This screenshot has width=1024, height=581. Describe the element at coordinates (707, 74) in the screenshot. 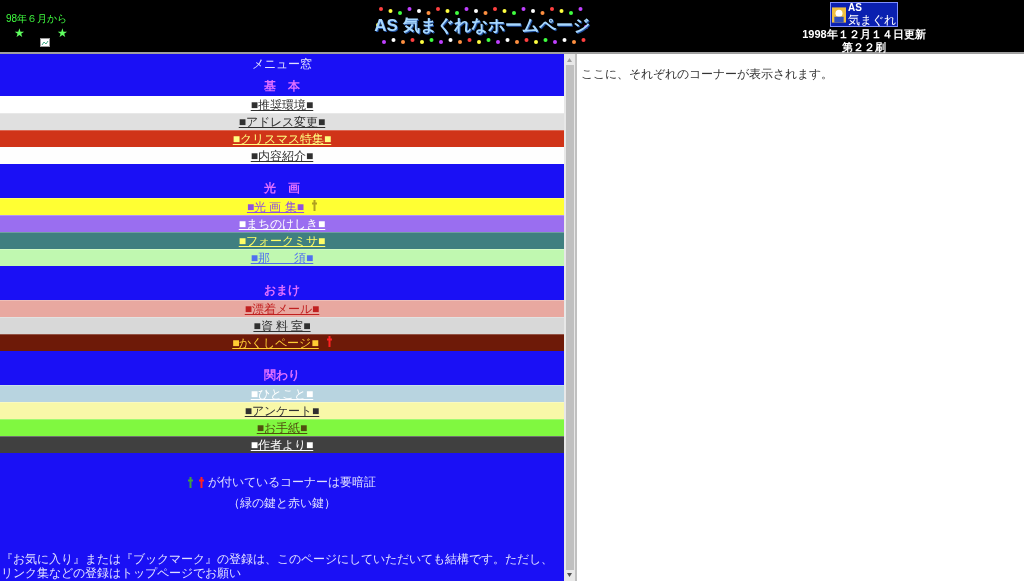

I see `placeholder-text: ここに、それぞれのコーナーが表示されます。` at that location.